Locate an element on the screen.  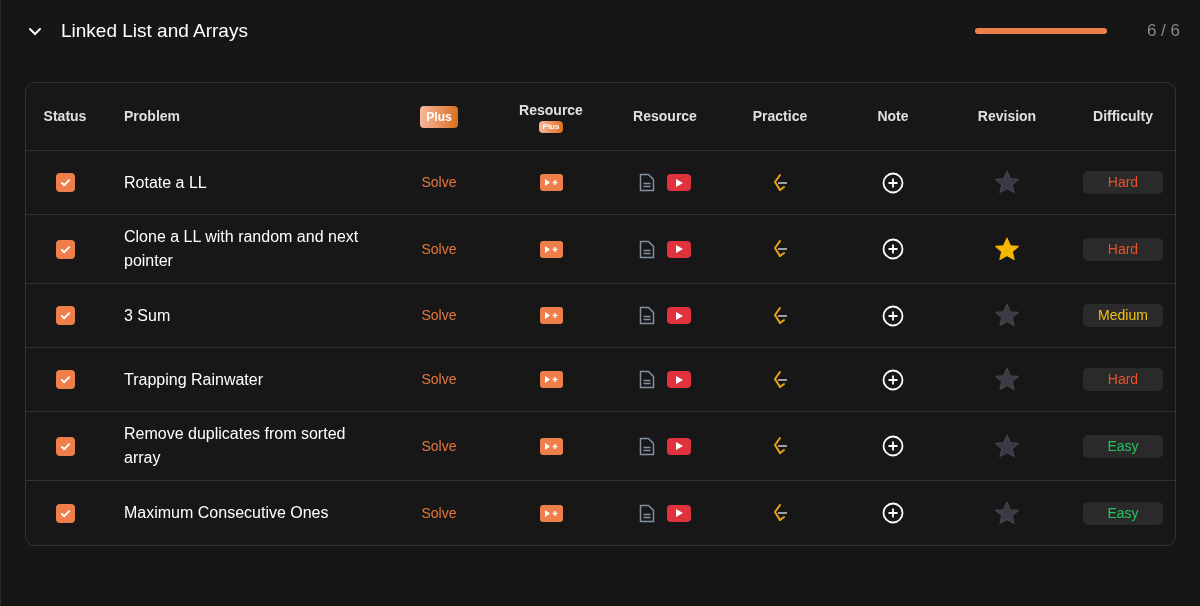
column-header: Difficulty is located at coordinates (1123, 116).